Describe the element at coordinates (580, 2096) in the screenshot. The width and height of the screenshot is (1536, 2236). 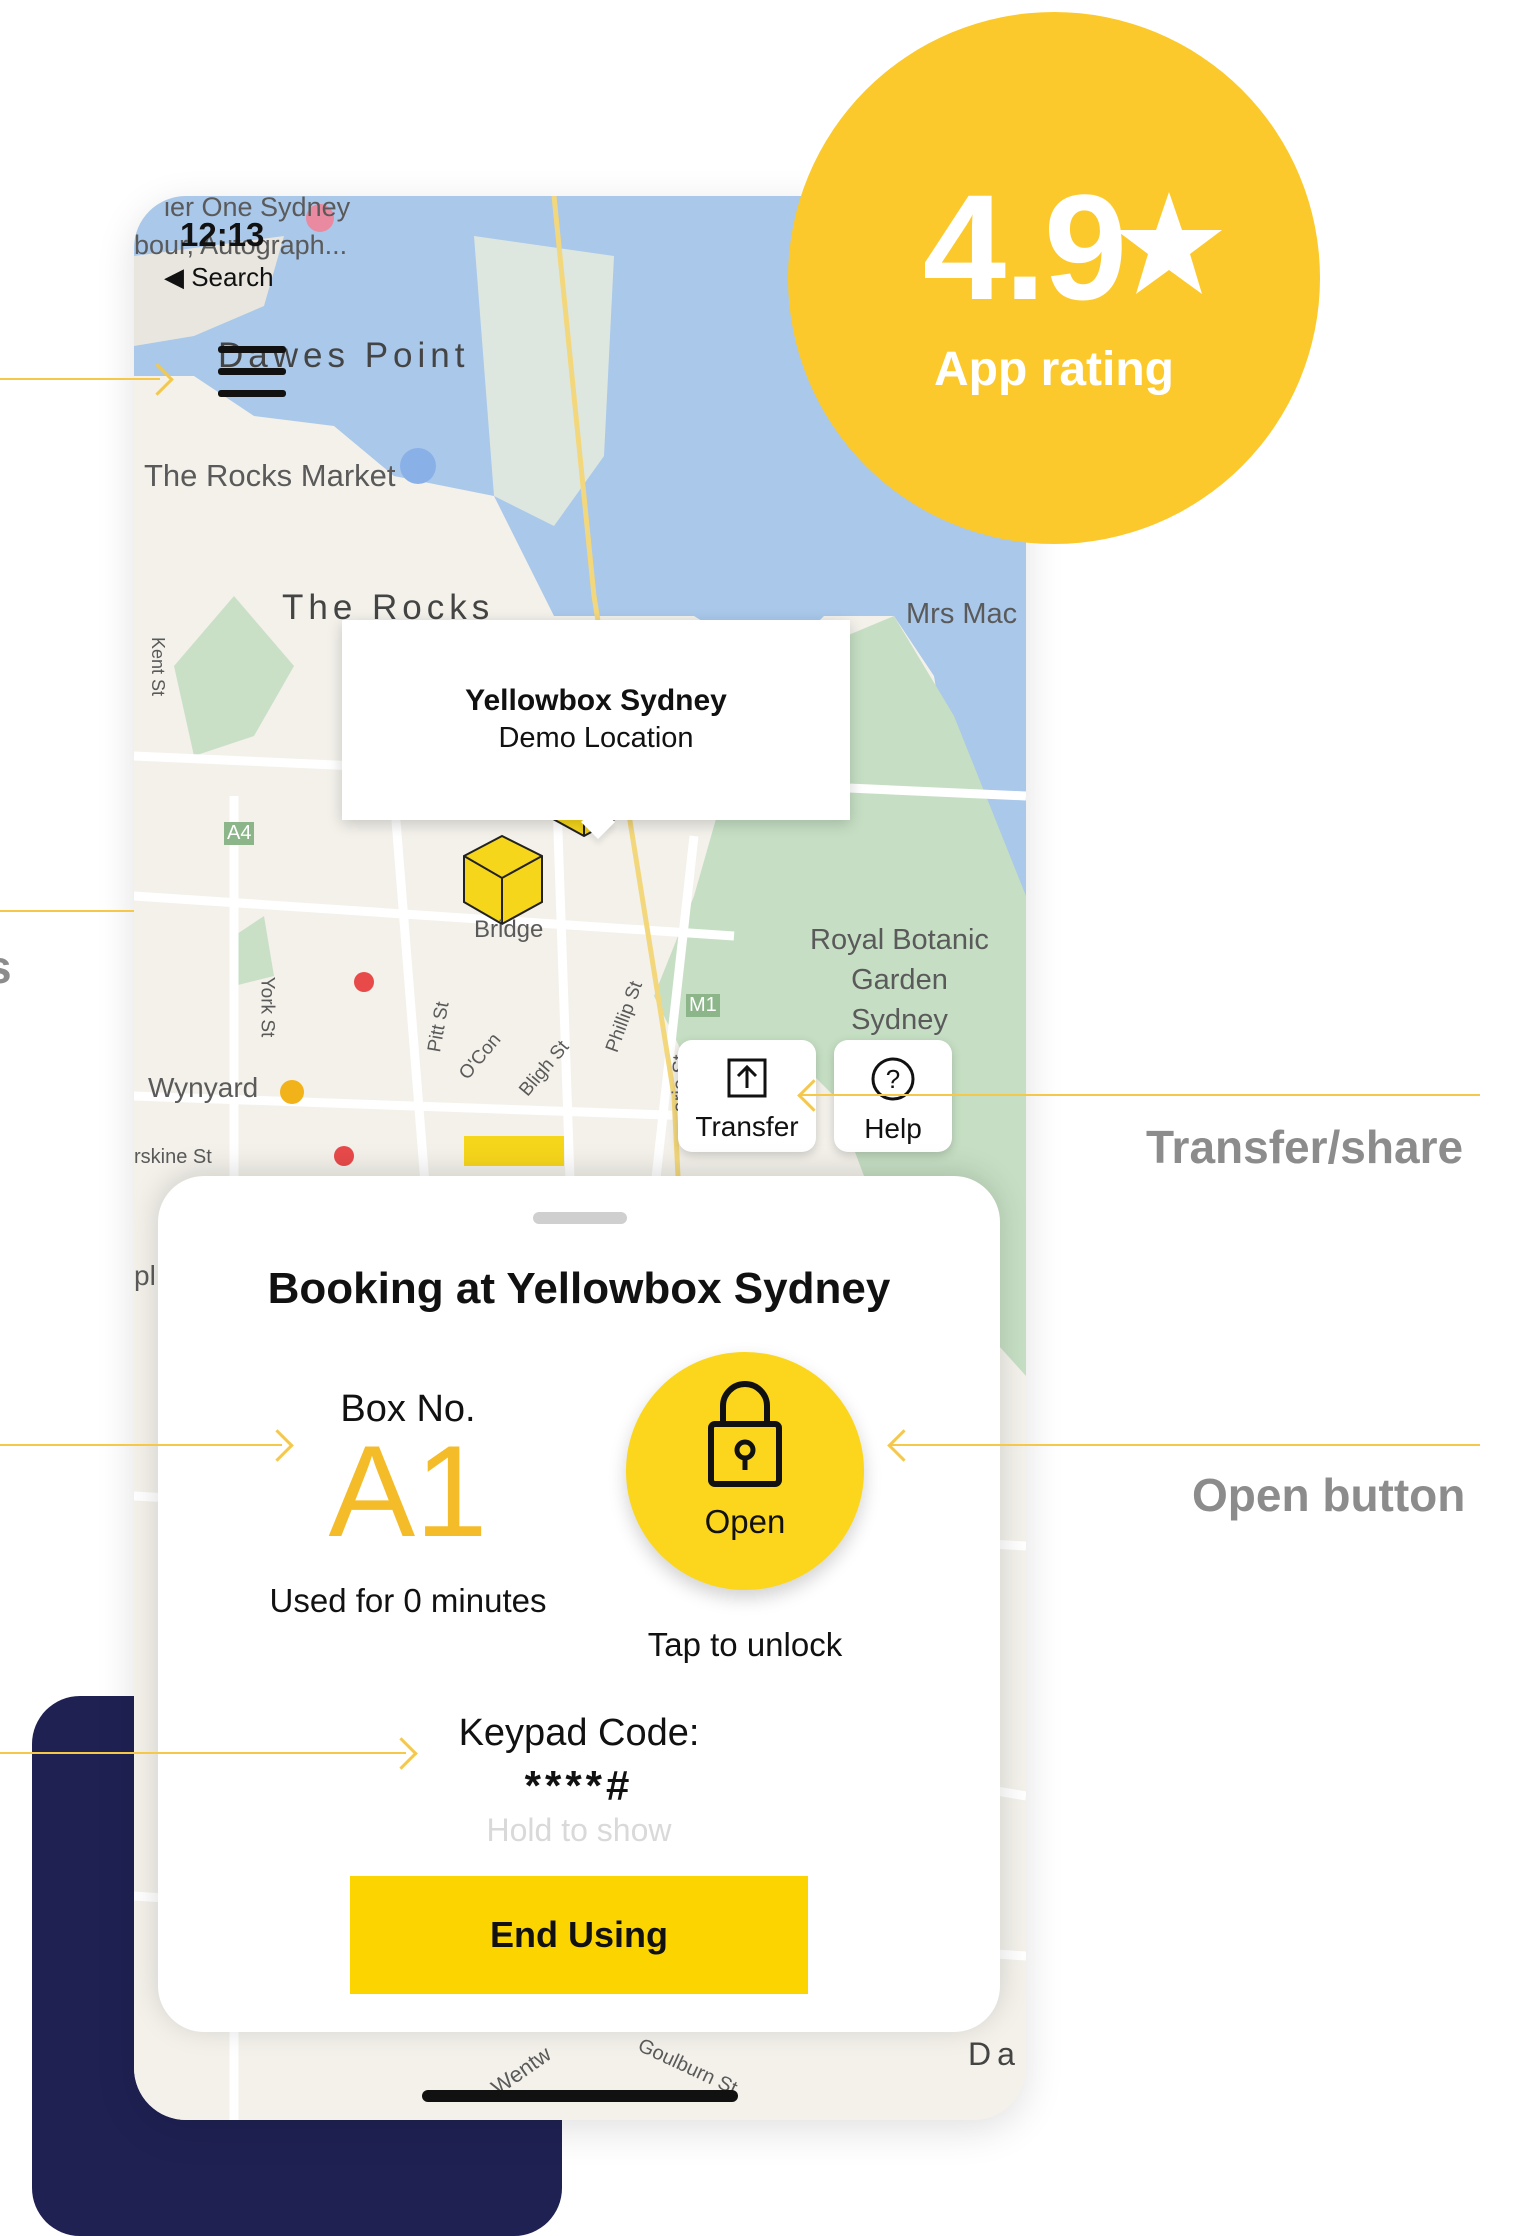
I see `home-indicator` at that location.